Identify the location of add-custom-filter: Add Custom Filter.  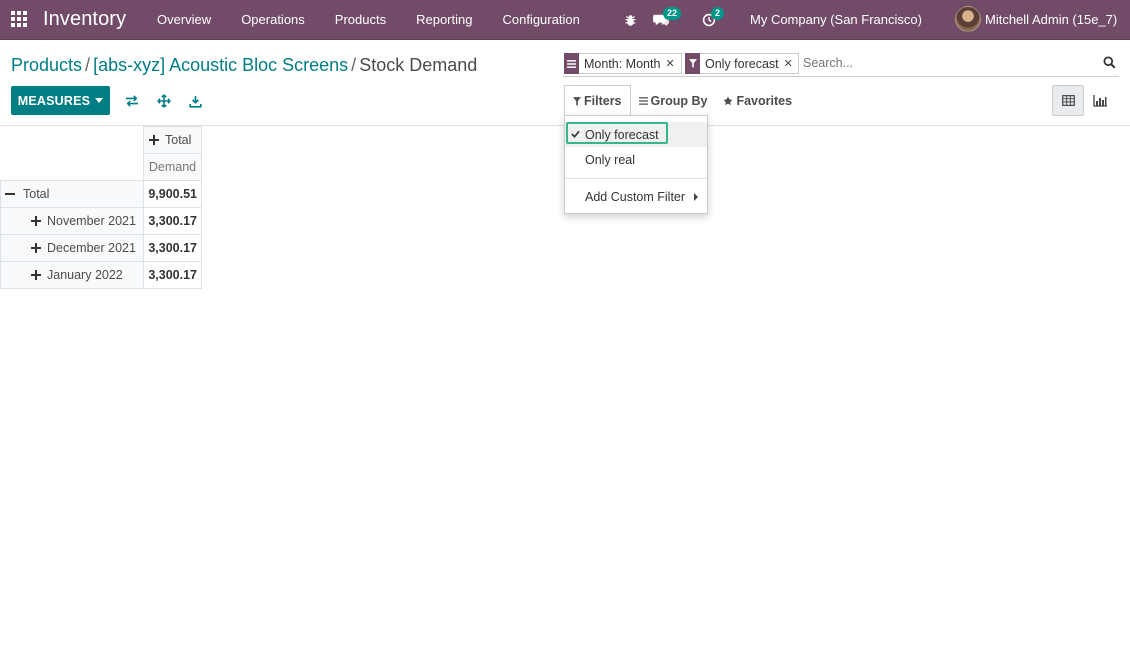
(636, 196).